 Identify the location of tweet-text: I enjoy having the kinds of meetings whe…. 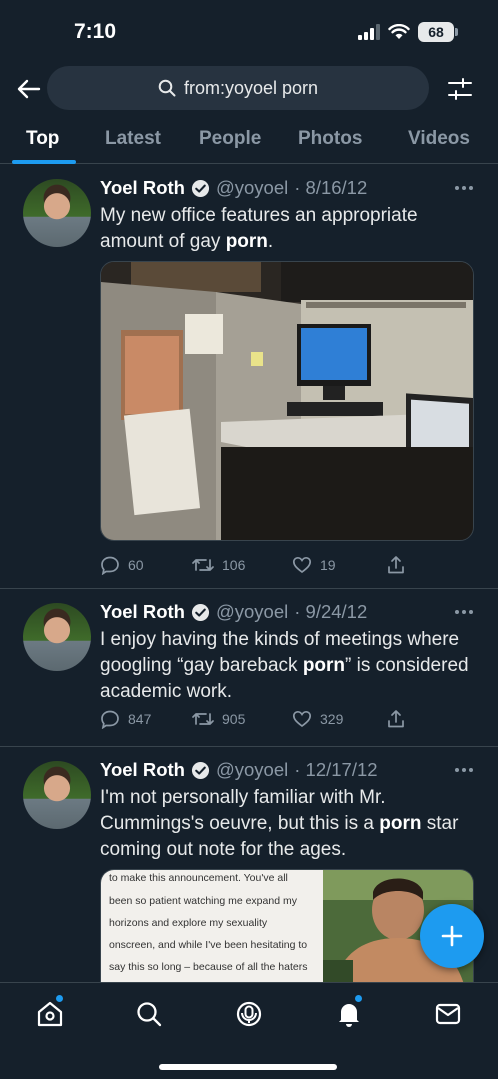
(290, 666).